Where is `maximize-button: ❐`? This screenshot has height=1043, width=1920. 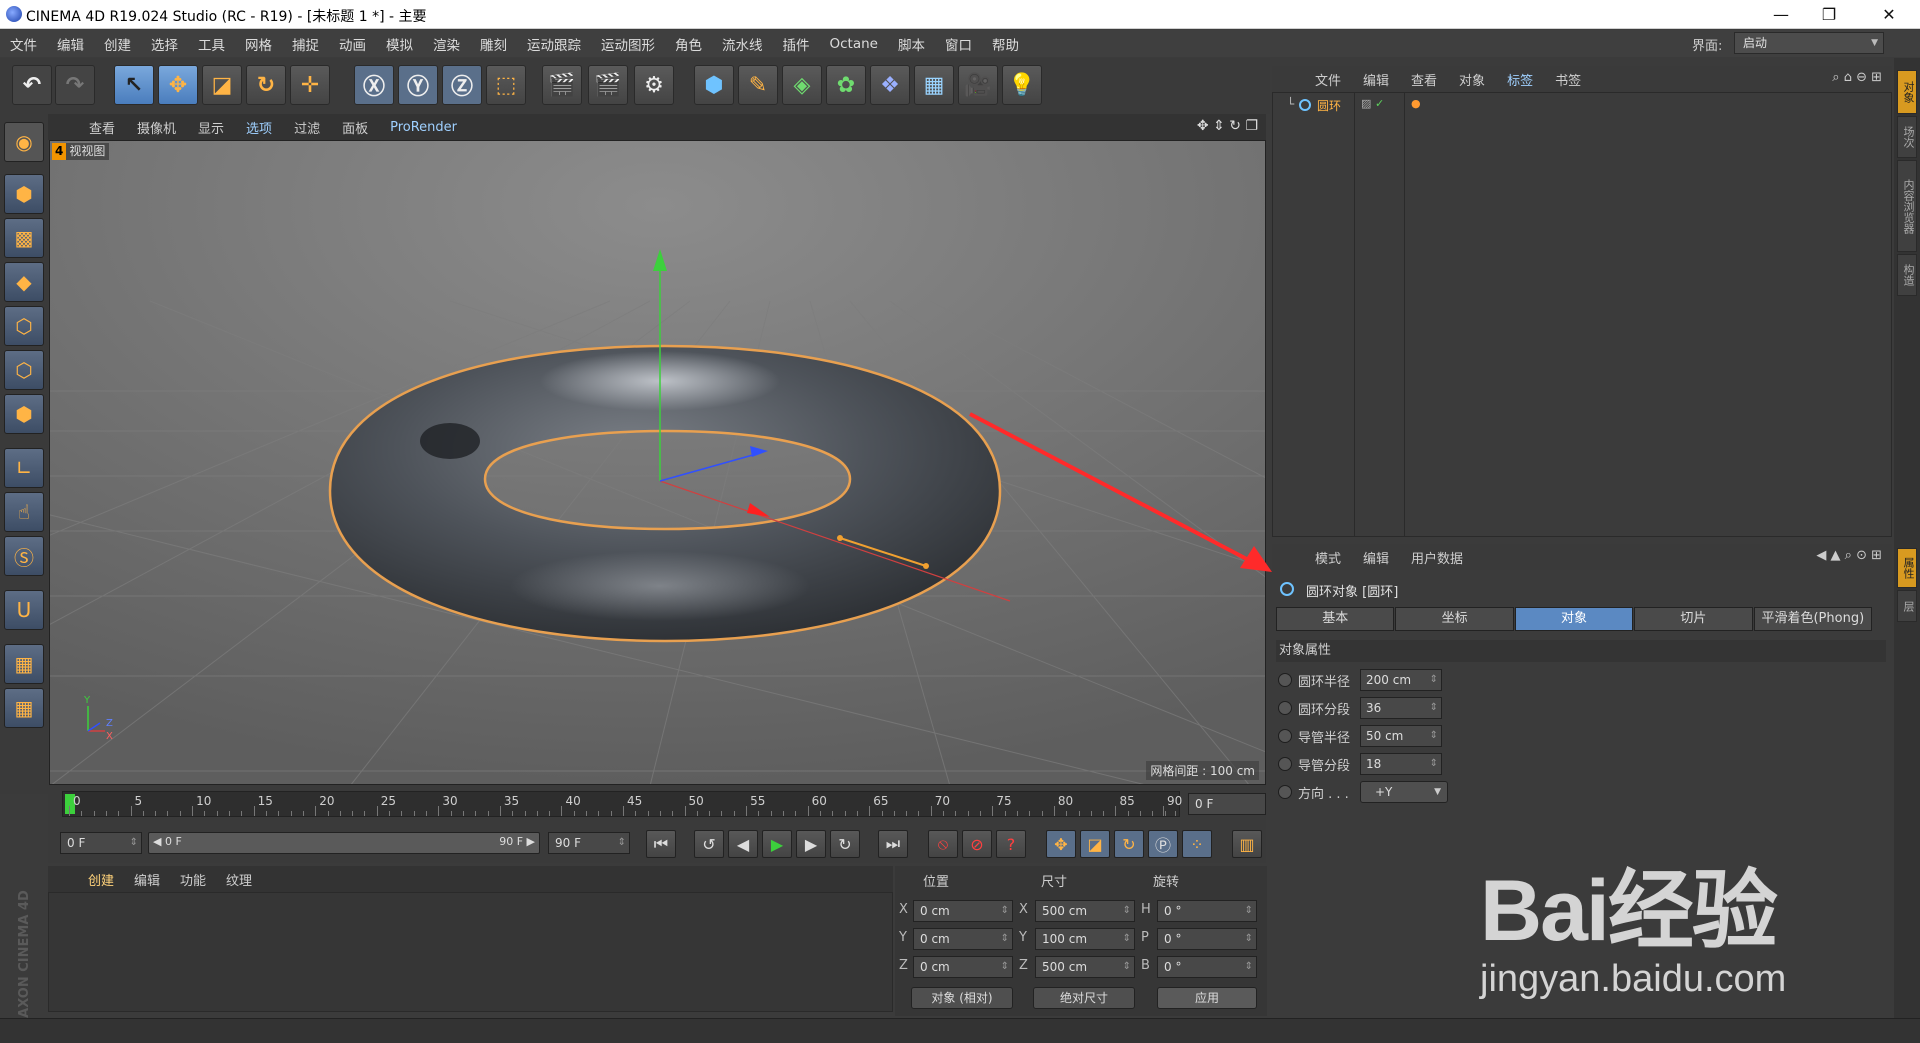 maximize-button: ❐ is located at coordinates (1829, 14).